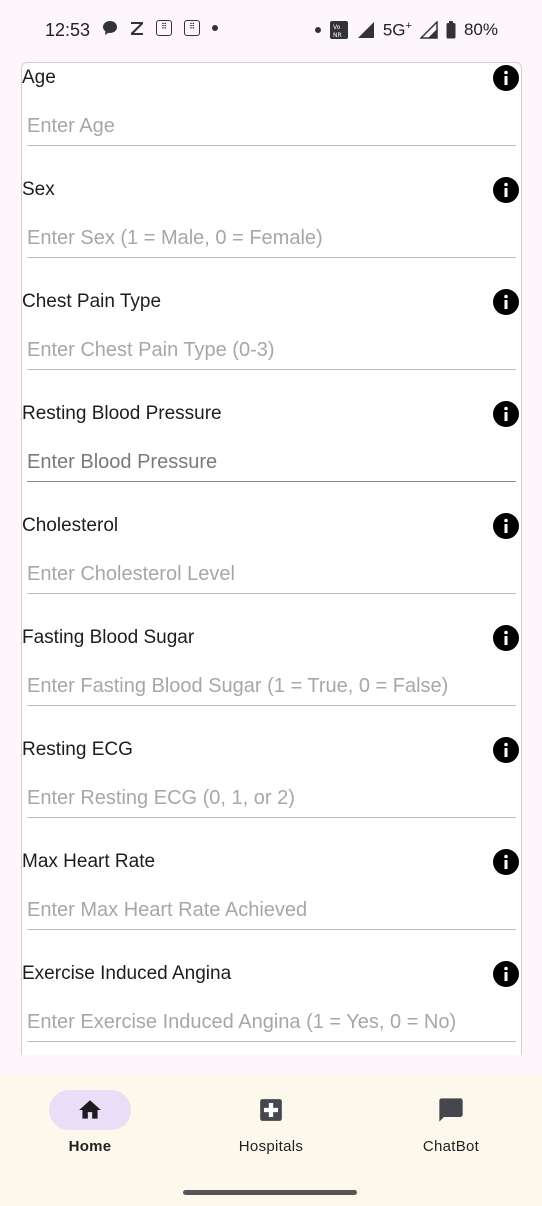 The height and width of the screenshot is (1206, 542). I want to click on field-fasting-blood-sugar: Fasting Blood Sugar, so click(271, 679).